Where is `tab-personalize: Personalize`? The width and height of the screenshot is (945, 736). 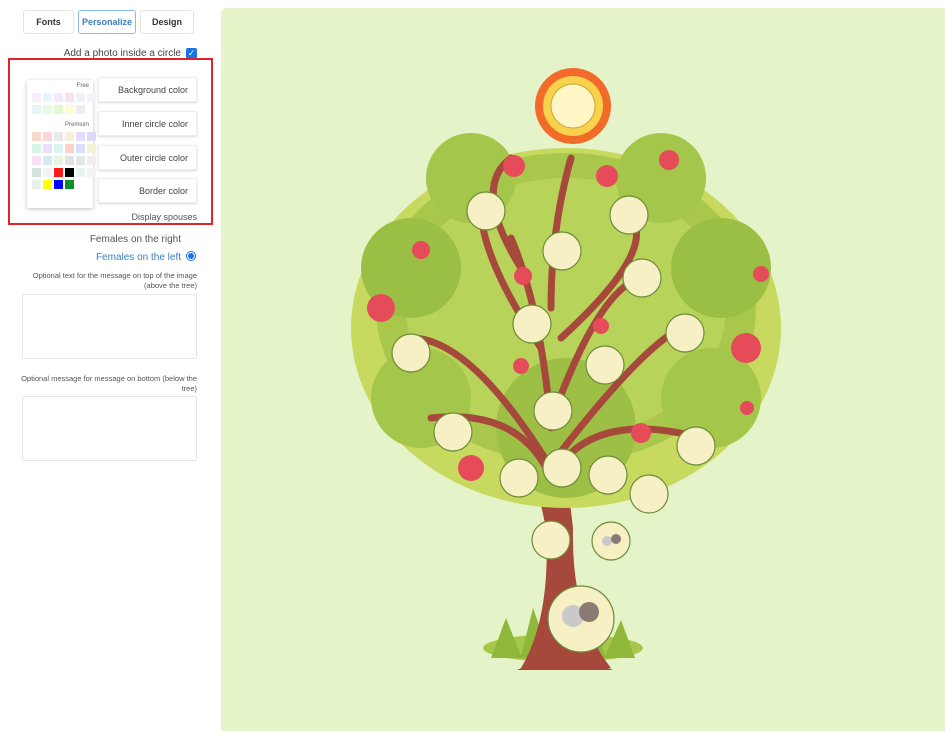 tab-personalize: Personalize is located at coordinates (107, 22).